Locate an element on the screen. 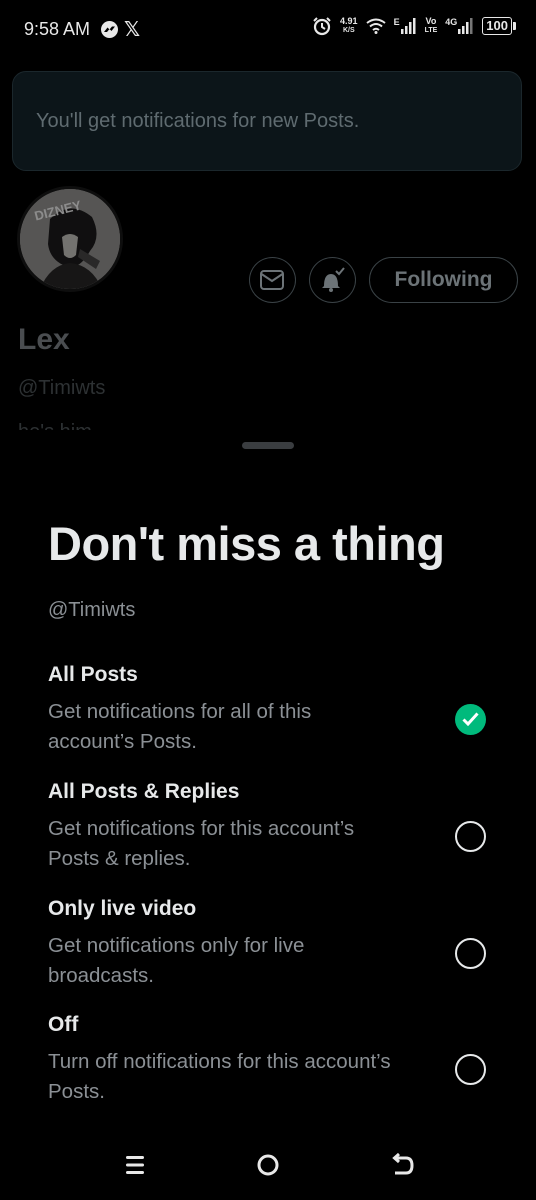  volte-top: Vo is located at coordinates (431, 21).